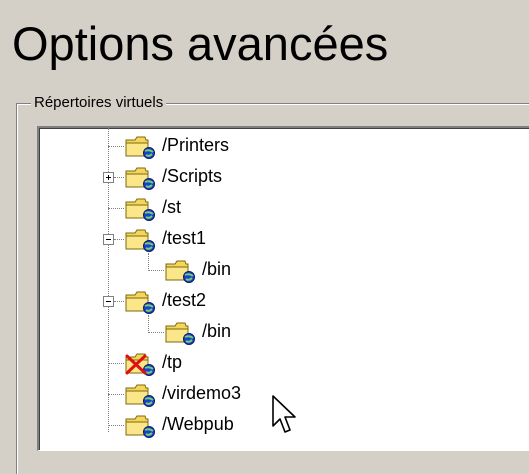 The width and height of the screenshot is (529, 474). I want to click on mouse-cursor-icon, so click(284, 414).